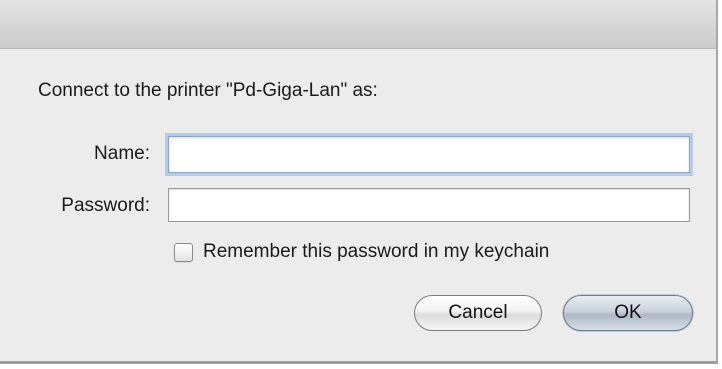 The width and height of the screenshot is (722, 369). What do you see at coordinates (429, 205) in the screenshot?
I see `password-field` at bounding box center [429, 205].